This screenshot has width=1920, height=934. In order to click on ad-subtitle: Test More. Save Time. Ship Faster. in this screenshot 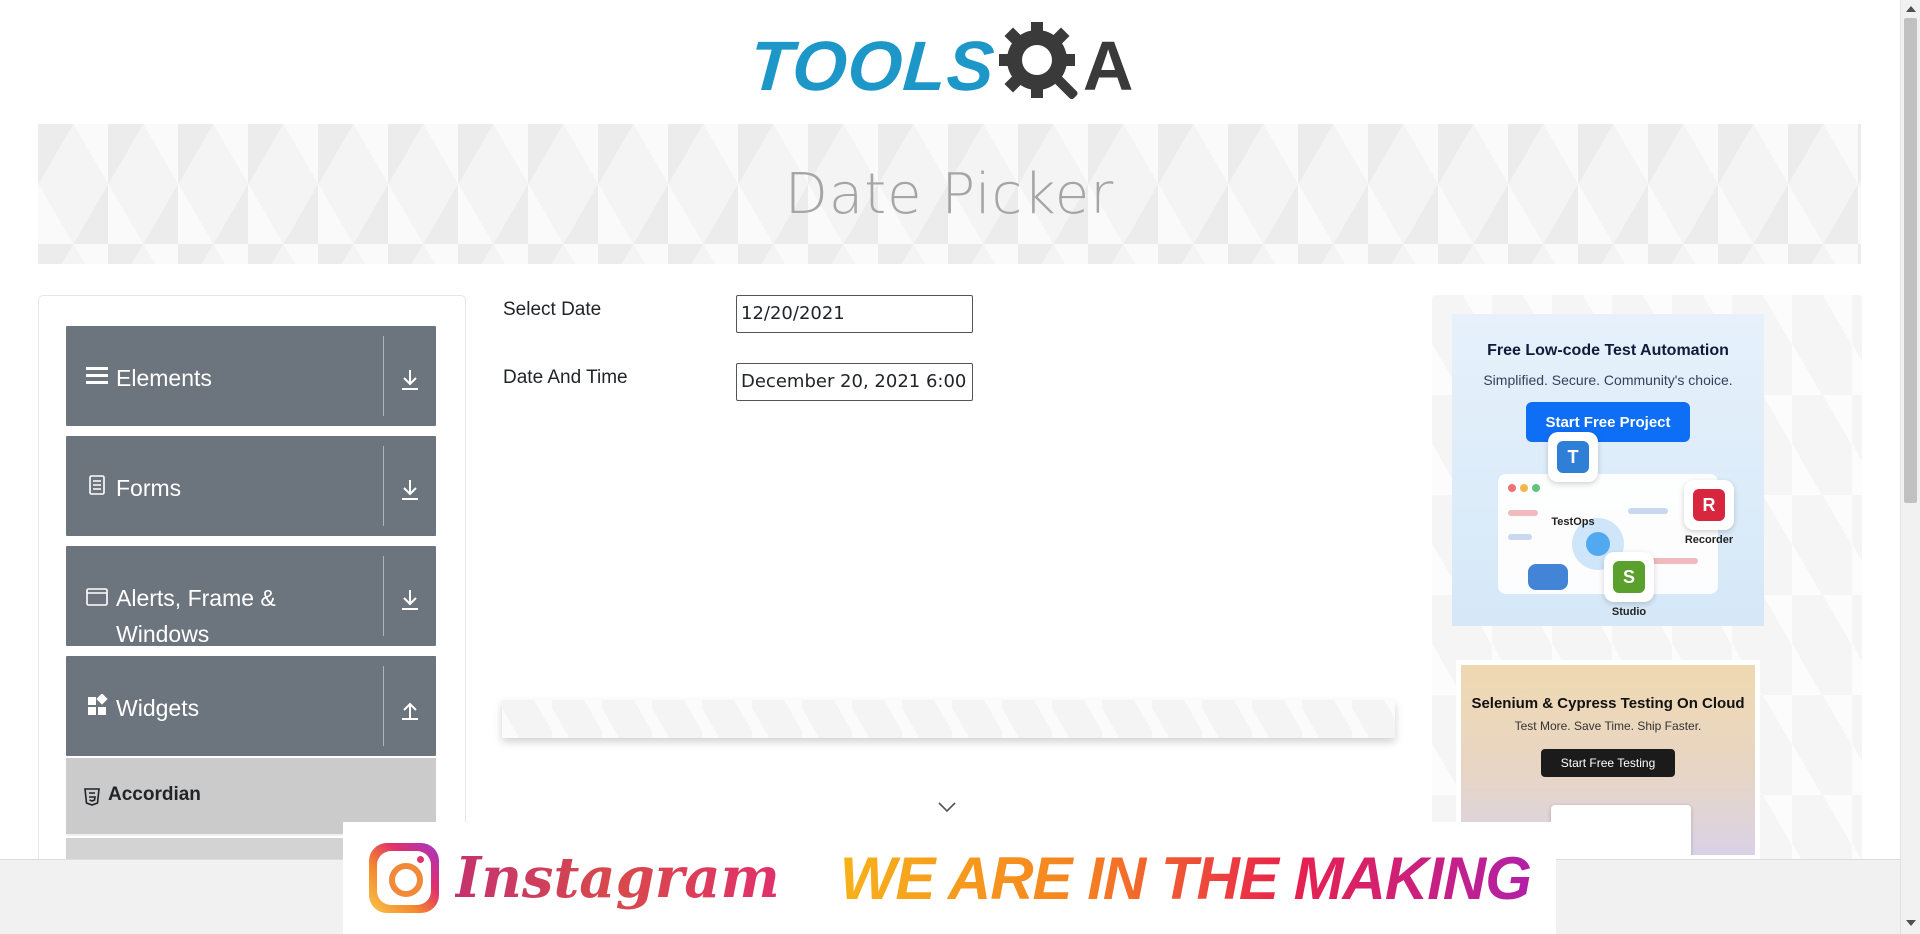, I will do `click(1608, 726)`.